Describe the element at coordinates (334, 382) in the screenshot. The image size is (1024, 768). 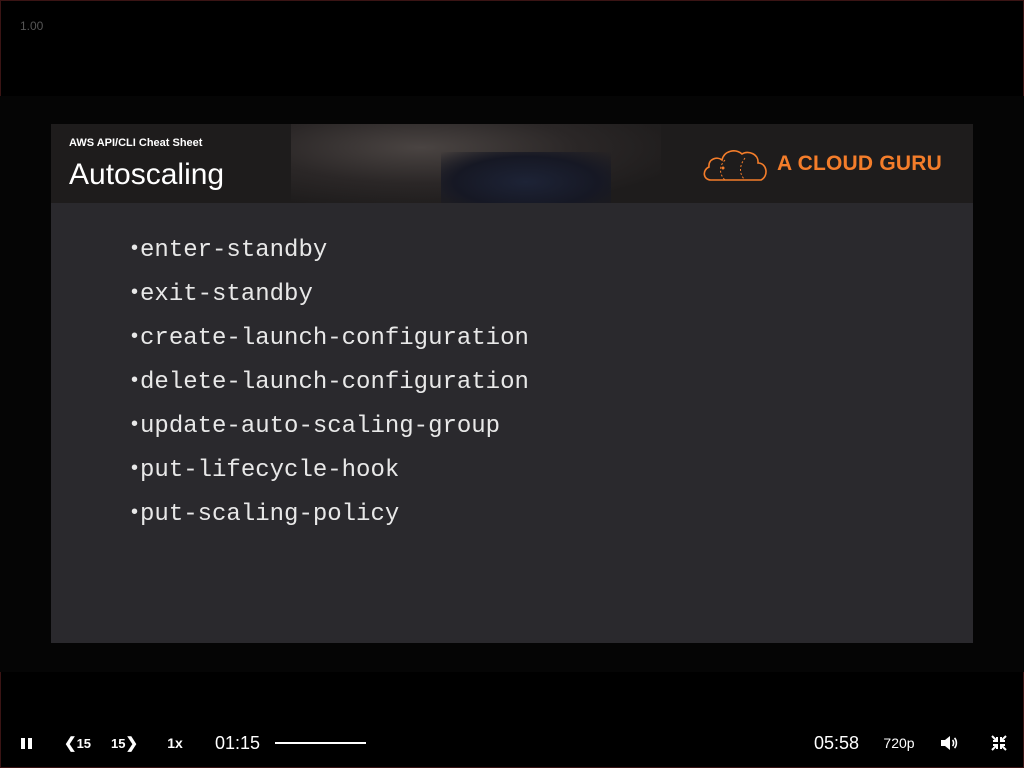
I see `bullet-text: delete-launch-configuration` at that location.